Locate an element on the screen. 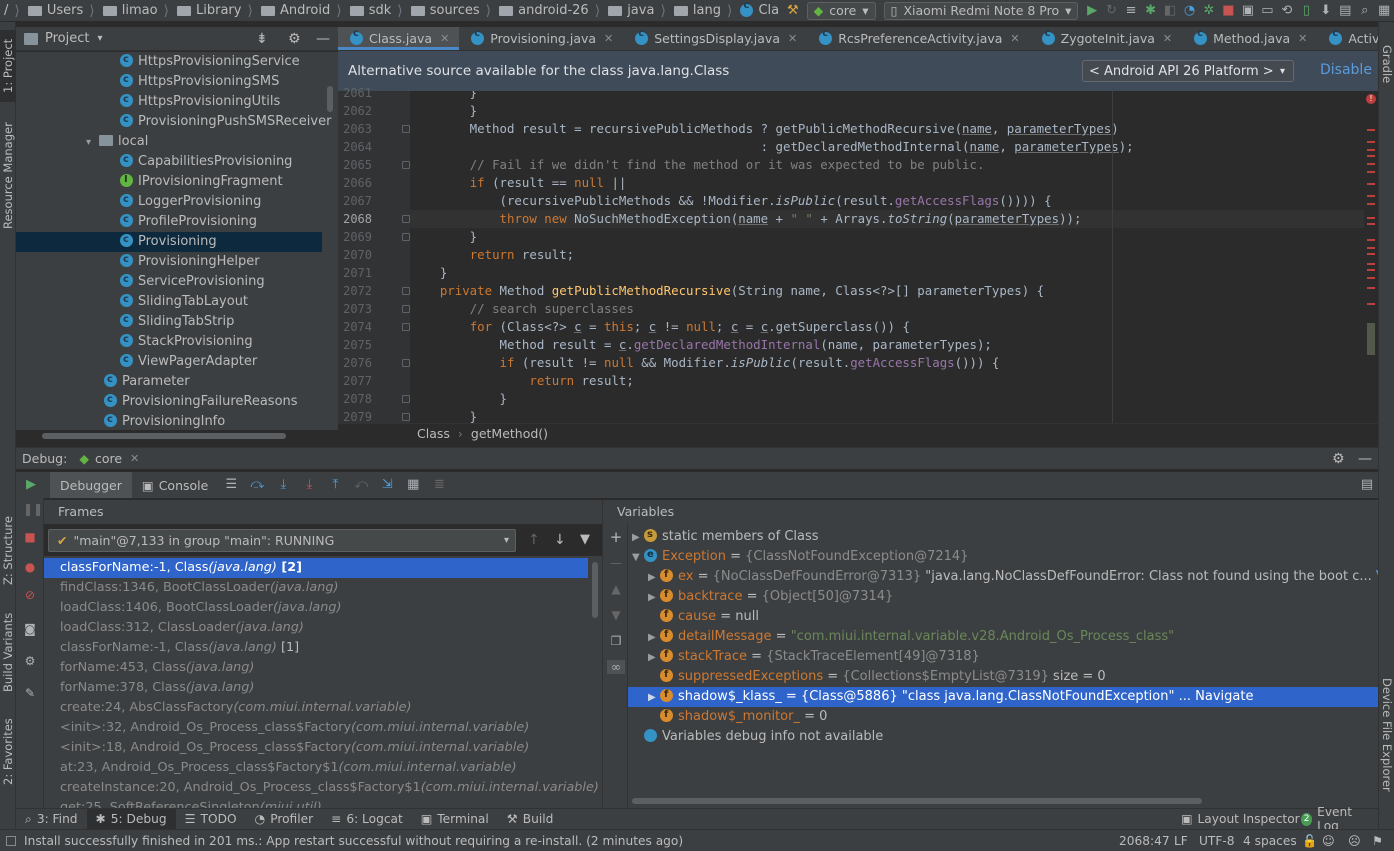  remove-watch-icon: — is located at coordinates (616, 563).